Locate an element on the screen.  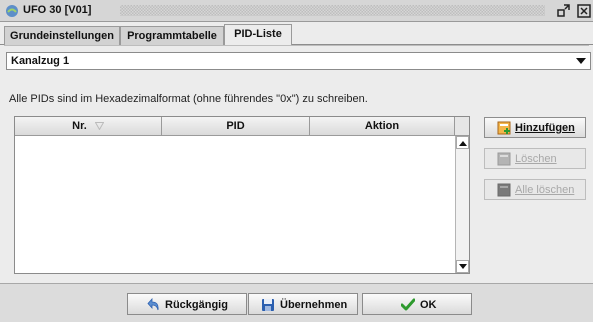
ok-button-label: OK is located at coordinates (428, 305).